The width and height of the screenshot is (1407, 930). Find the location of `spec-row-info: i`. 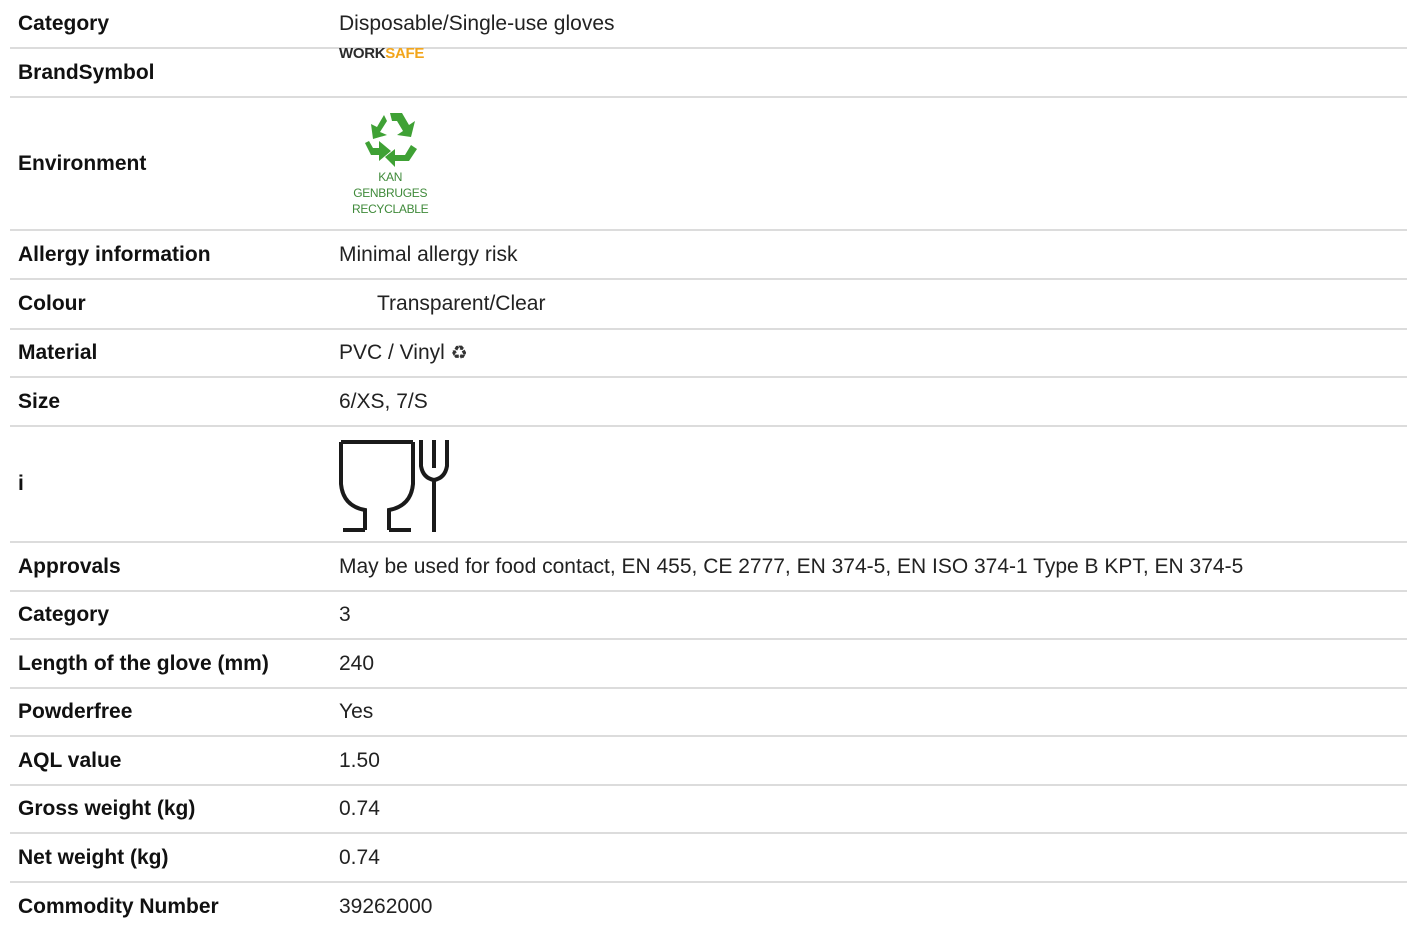

spec-row-info: i is located at coordinates (708, 484).